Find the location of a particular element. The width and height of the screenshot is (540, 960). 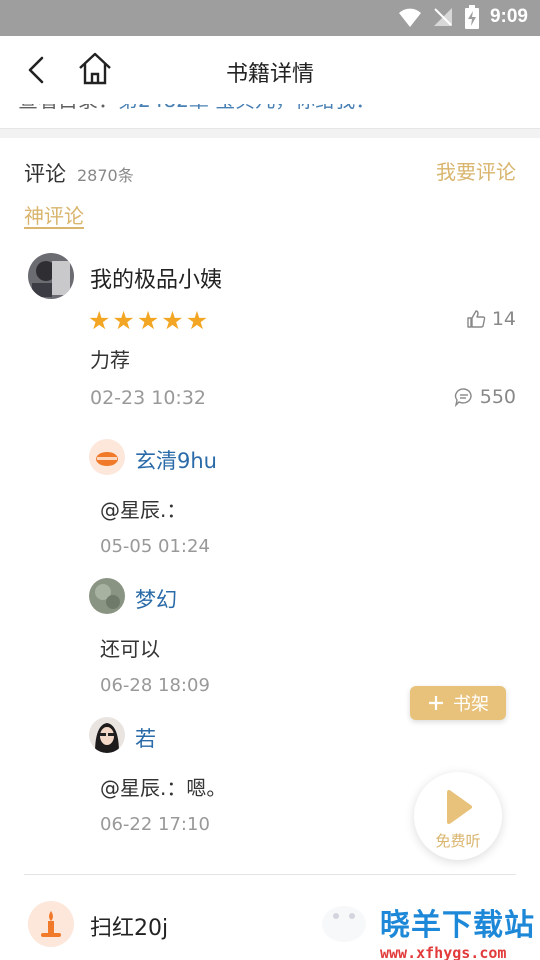

watermark: 晓羊下载站 www.xfhygs.com is located at coordinates (457, 930).